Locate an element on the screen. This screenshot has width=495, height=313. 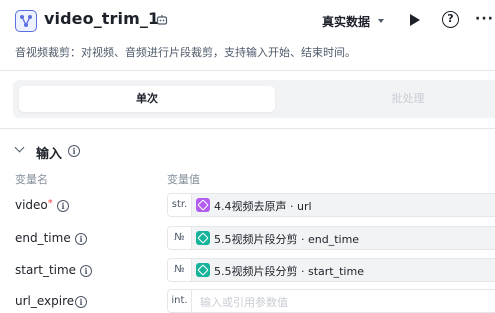
more-icon: ··· is located at coordinates (484, 19).